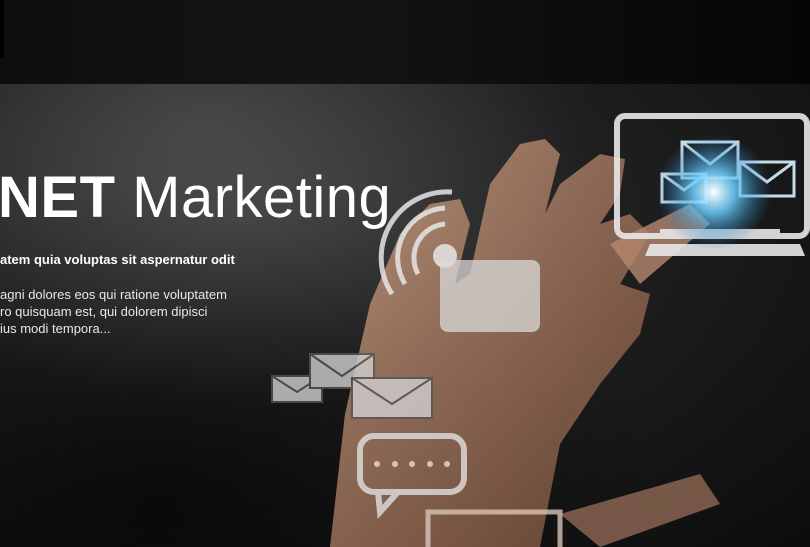  I want to click on hero-subtitle: atem quia voluptas sit aspernatur odit, so click(117, 259).